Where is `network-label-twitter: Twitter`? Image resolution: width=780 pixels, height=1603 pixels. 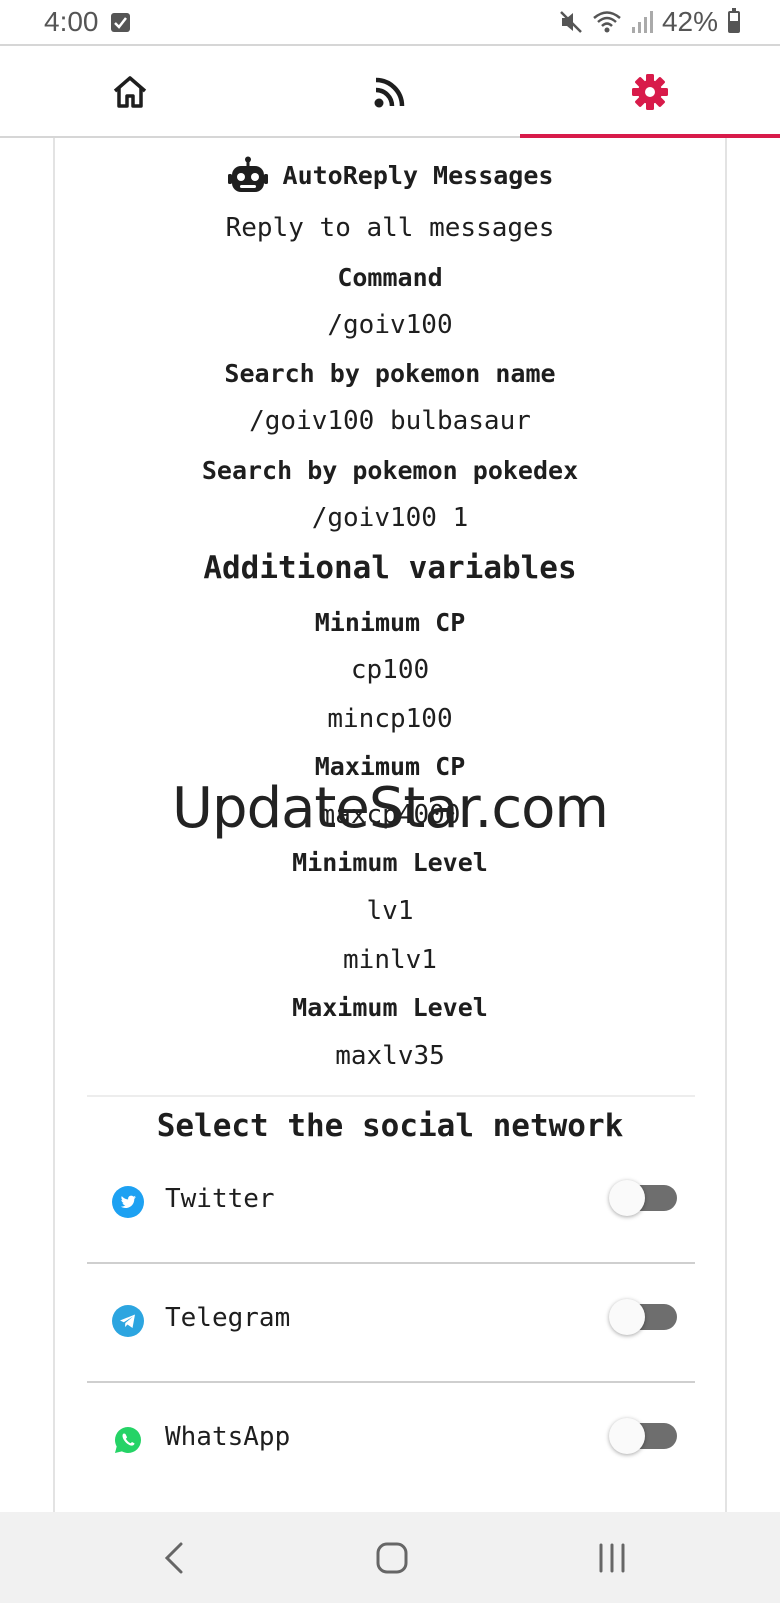
network-label-twitter: Twitter is located at coordinates (220, 1199).